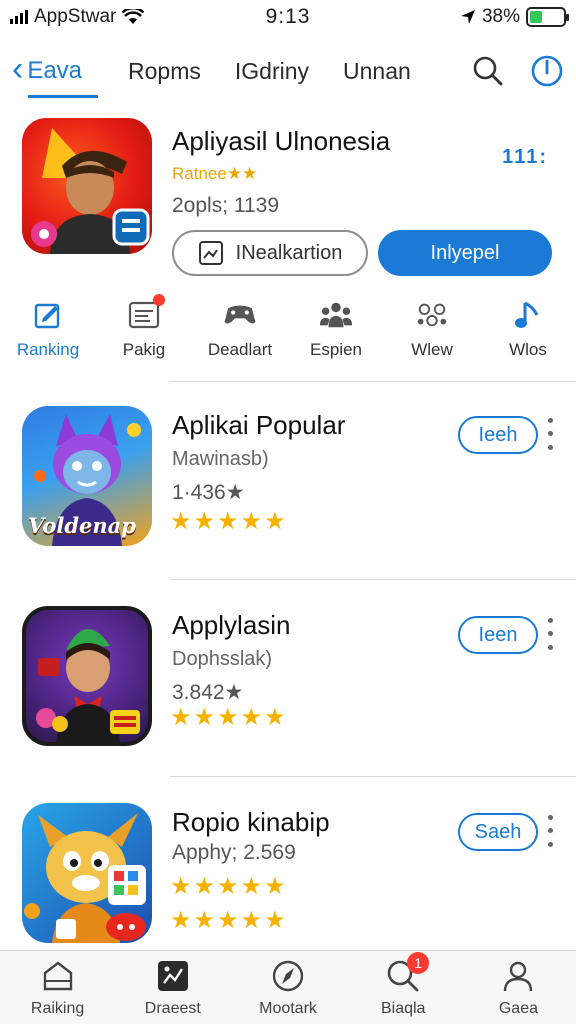  What do you see at coordinates (547, 17) in the screenshot?
I see `battery-icon` at bounding box center [547, 17].